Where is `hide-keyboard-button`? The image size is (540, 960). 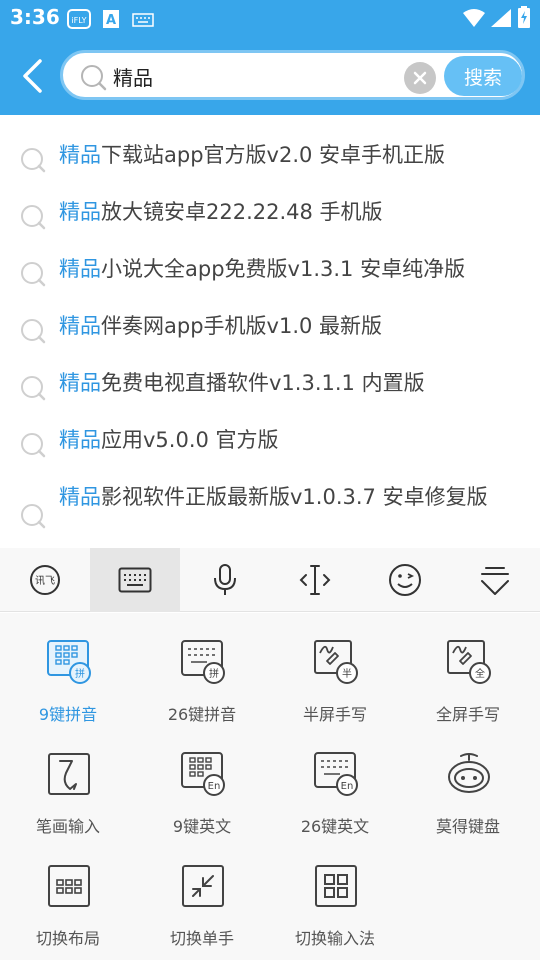 hide-keyboard-button is located at coordinates (495, 580).